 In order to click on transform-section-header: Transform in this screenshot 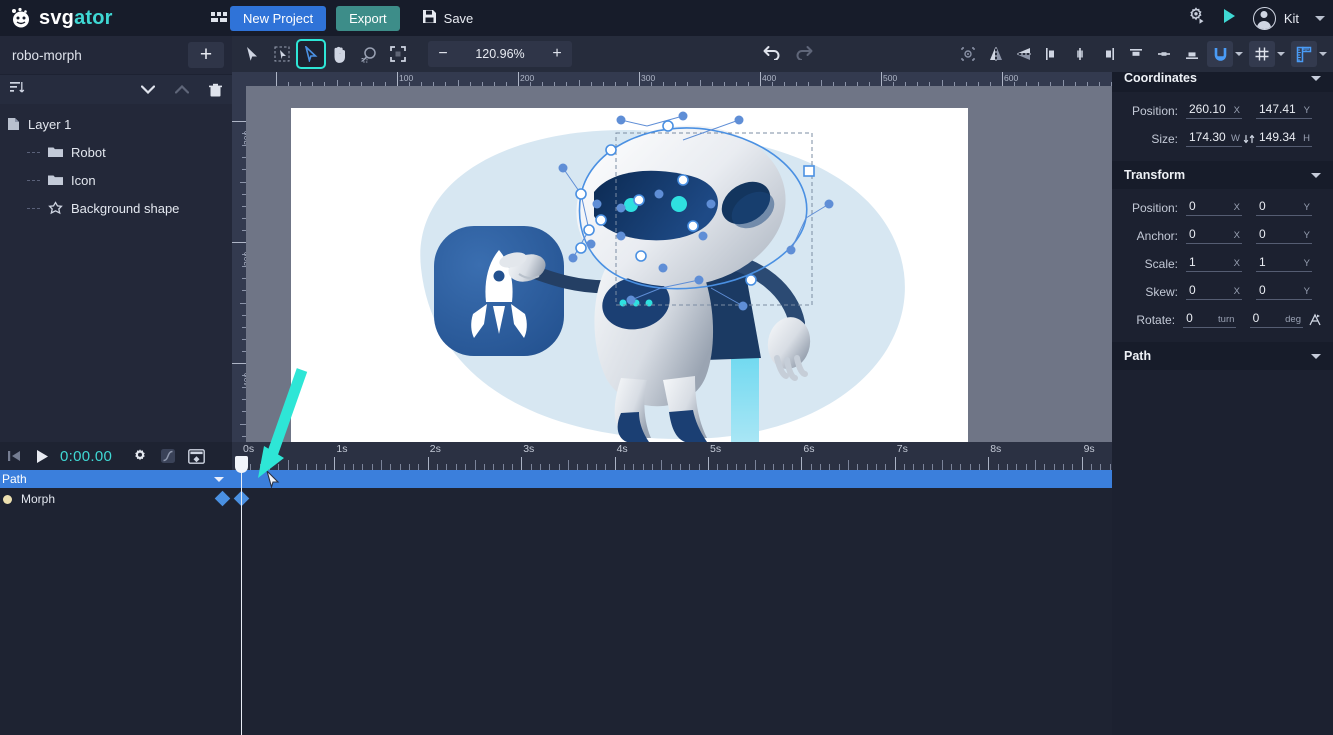, I will do `click(1222, 175)`.